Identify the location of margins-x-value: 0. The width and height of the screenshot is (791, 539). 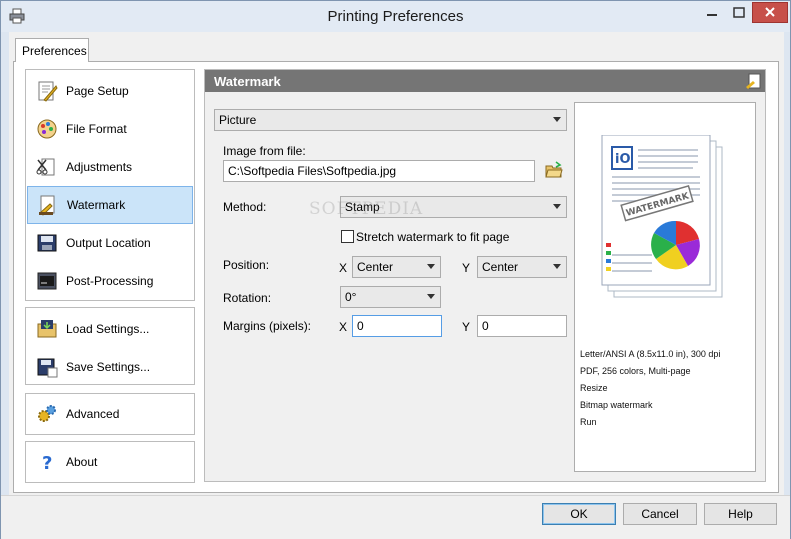
(360, 326).